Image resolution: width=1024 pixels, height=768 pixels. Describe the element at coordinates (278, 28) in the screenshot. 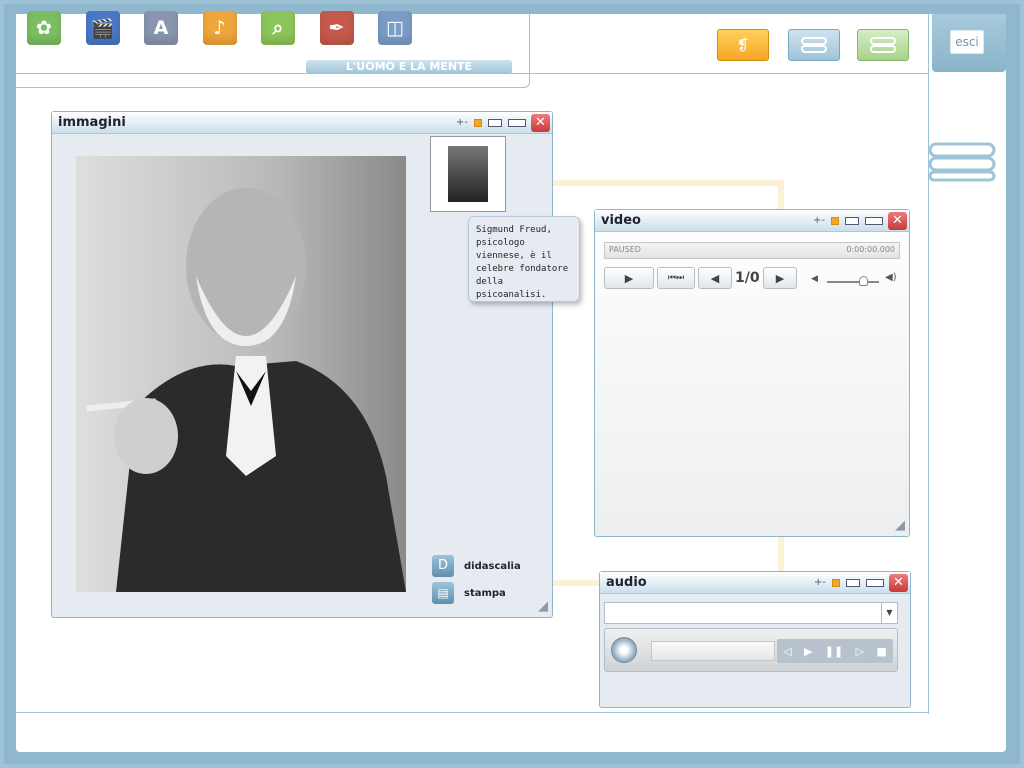

I see `magnifier-icon: ⌕` at that location.